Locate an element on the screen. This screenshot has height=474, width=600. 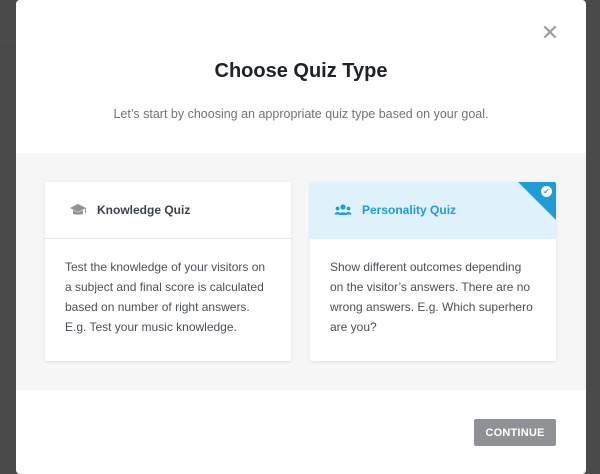
close-icon: ✕ is located at coordinates (550, 33).